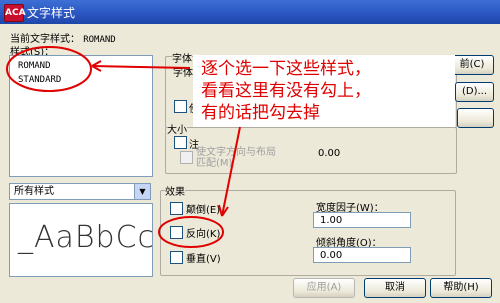 This screenshot has height=303, width=500. Describe the element at coordinates (49, 69) in the screenshot. I see `styles-highlight-ellipse` at that location.